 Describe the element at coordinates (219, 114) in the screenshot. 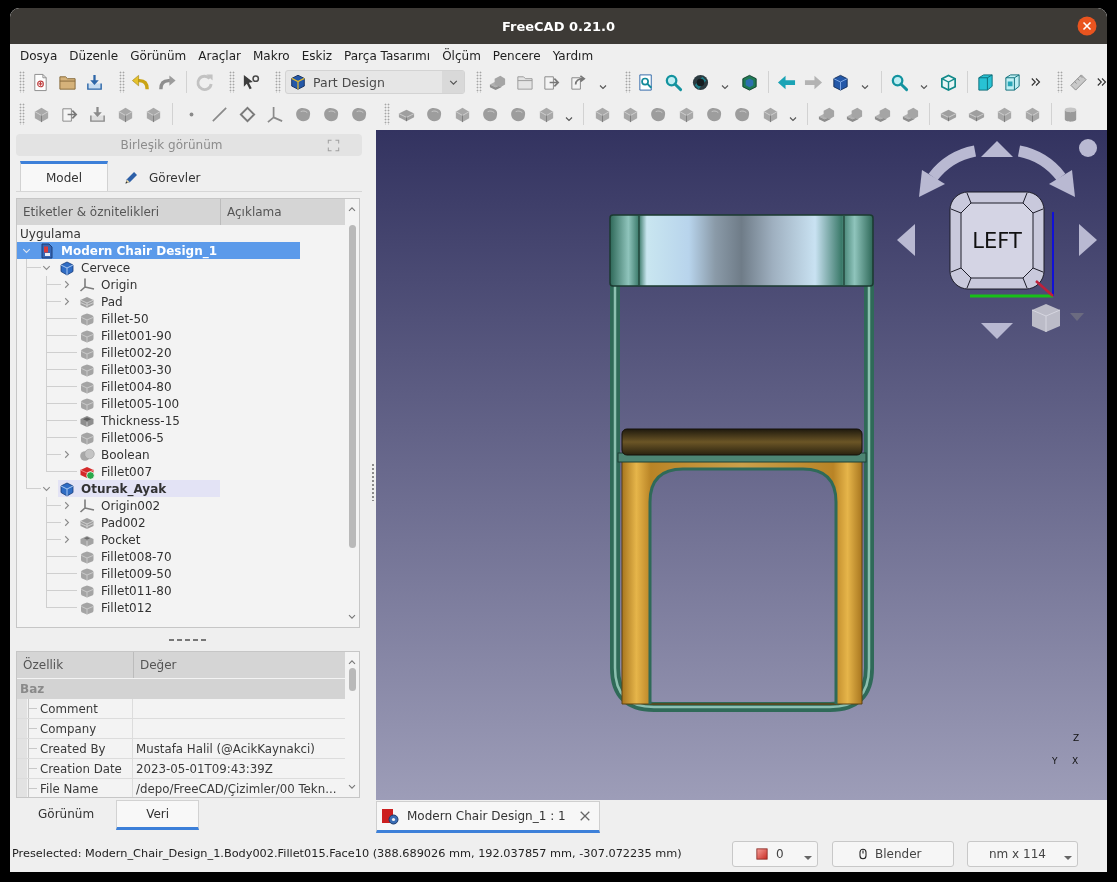

I see `line-icon` at that location.